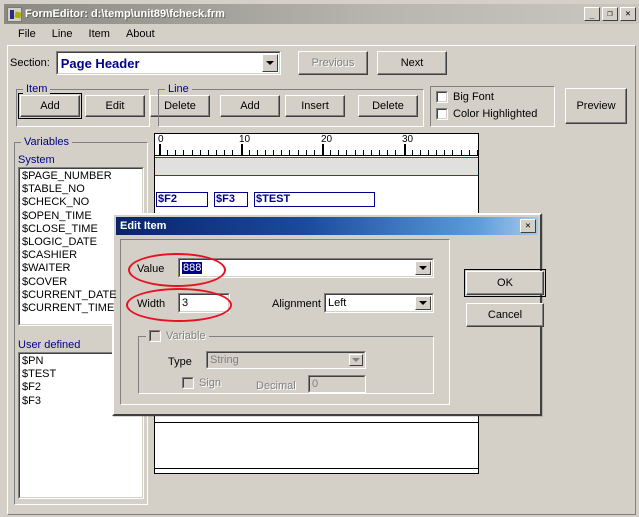 The height and width of the screenshot is (517, 639). Describe the element at coordinates (276, 386) in the screenshot. I see `decimal-label: Decimal` at that location.